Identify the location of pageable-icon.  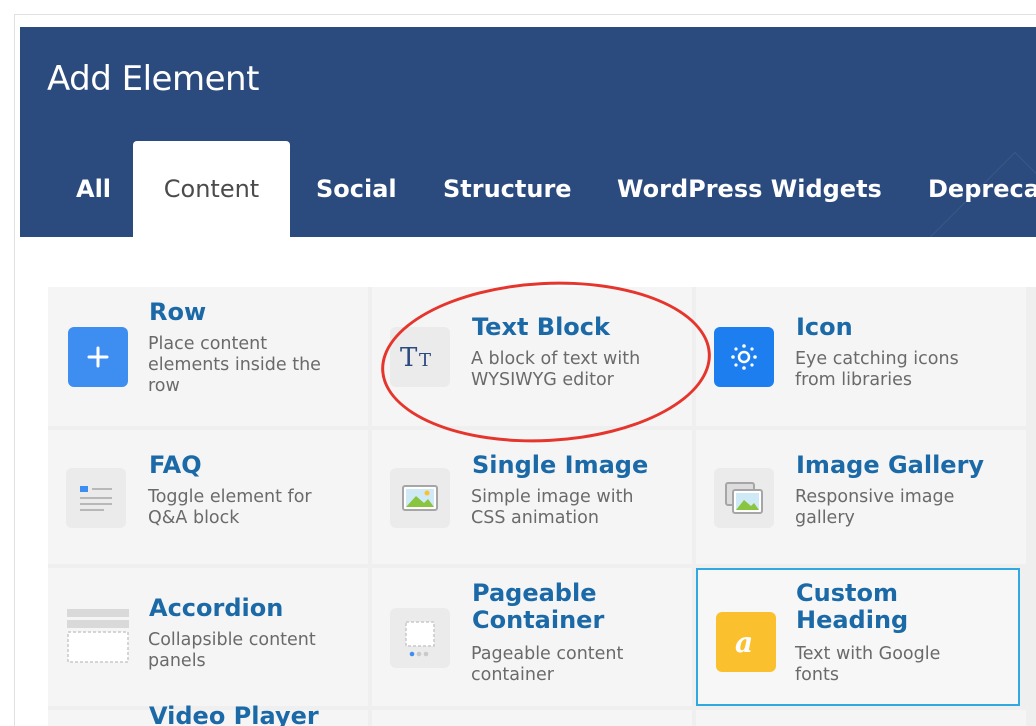
(420, 638).